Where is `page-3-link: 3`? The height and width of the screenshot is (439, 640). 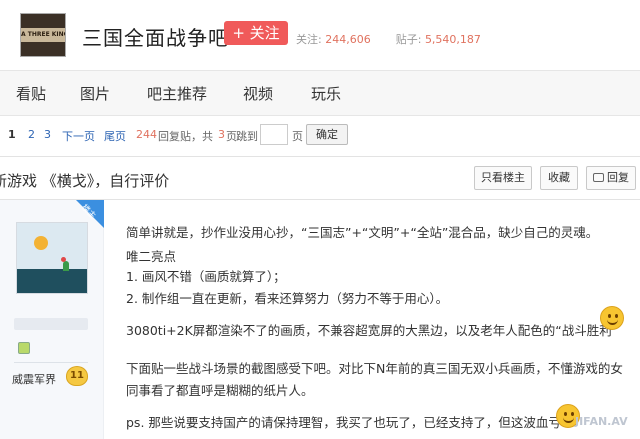
page-3-link: 3 is located at coordinates (47, 134).